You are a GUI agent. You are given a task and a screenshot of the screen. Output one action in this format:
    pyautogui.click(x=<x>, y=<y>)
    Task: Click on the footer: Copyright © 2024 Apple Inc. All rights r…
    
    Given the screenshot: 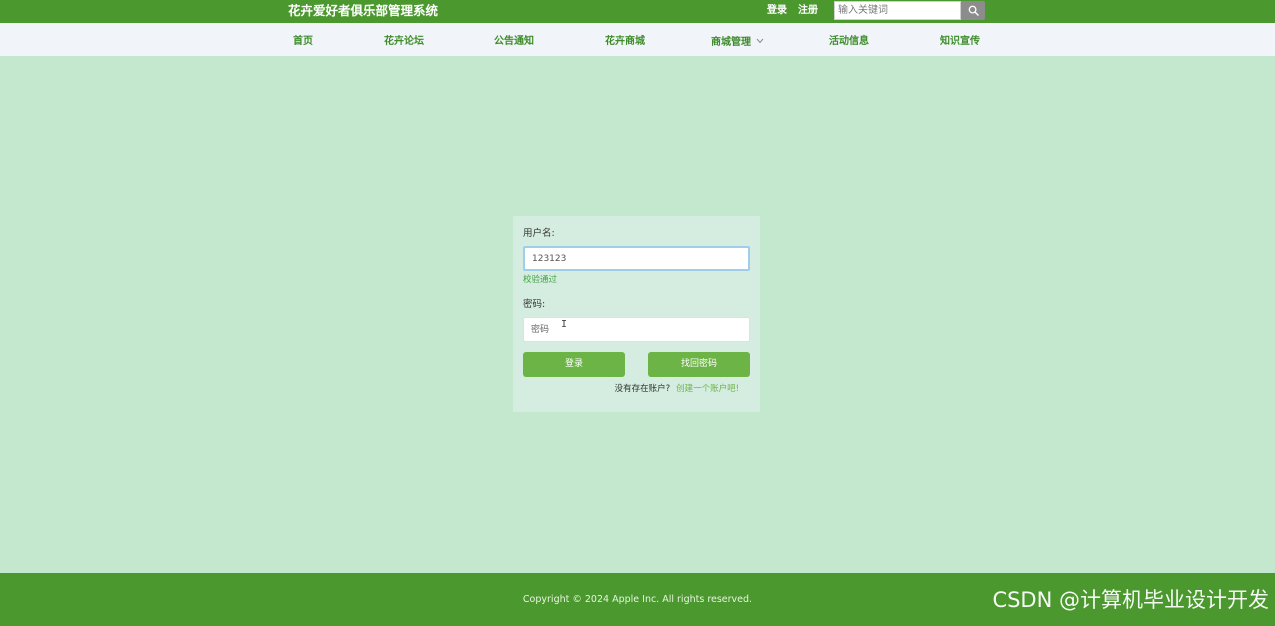 What is the action you would take?
    pyautogui.click(x=637, y=599)
    